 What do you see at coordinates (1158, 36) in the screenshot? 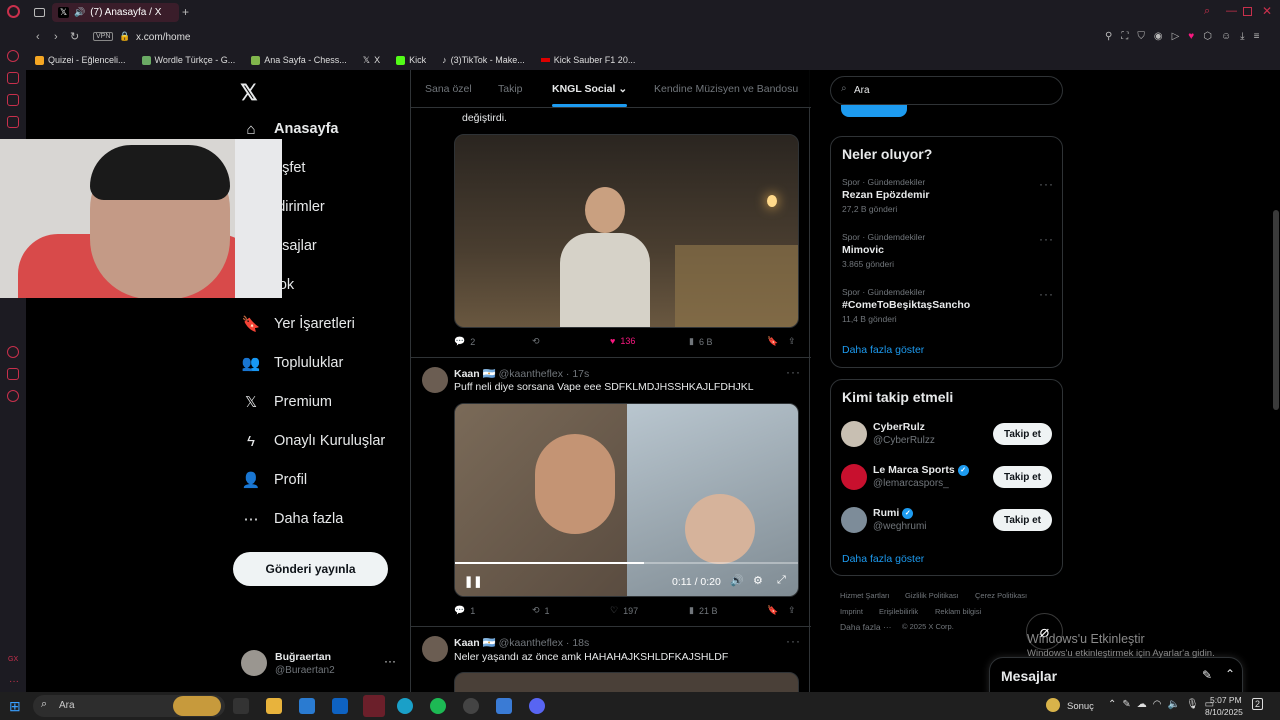
I see `camera-icon: ◉` at bounding box center [1158, 36].